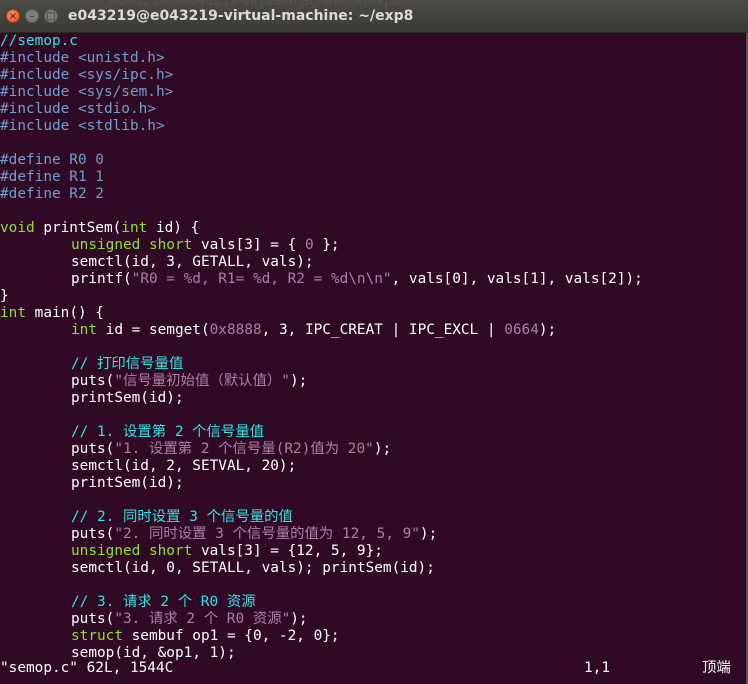 The image size is (748, 684). I want to click on code-line: puts("2. 同时设置 3 个信号量的值为 12, 5, 9");, so click(374, 534).